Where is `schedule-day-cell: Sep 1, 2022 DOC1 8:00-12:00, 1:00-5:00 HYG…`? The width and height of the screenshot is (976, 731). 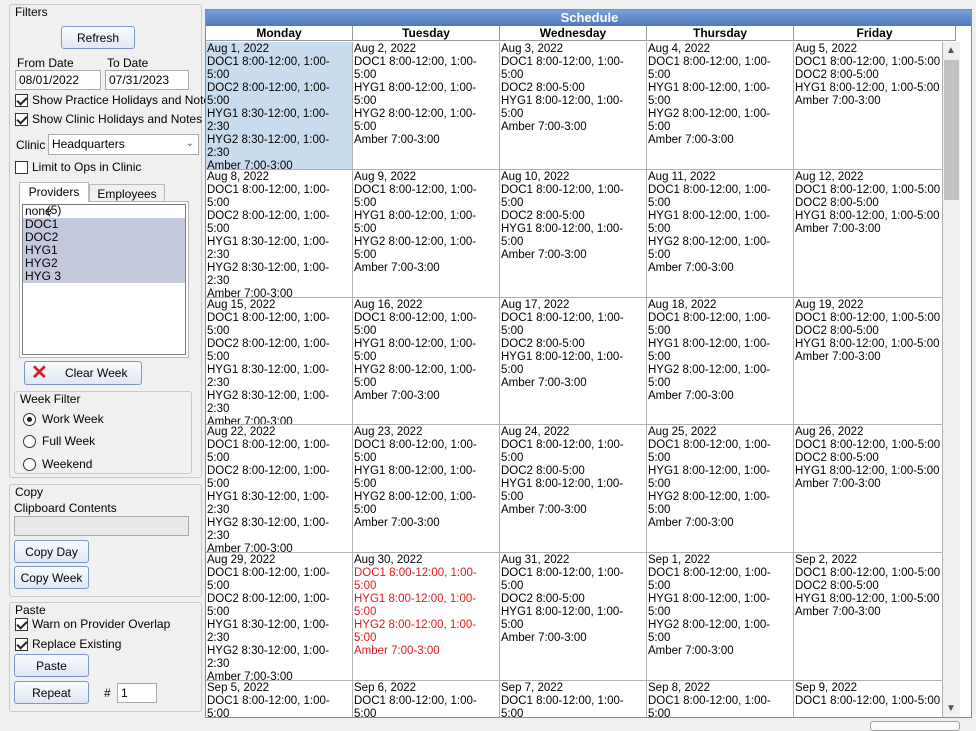
schedule-day-cell: Sep 1, 2022 DOC1 8:00-12:00, 1:00-5:00 HYG… is located at coordinates (720, 617).